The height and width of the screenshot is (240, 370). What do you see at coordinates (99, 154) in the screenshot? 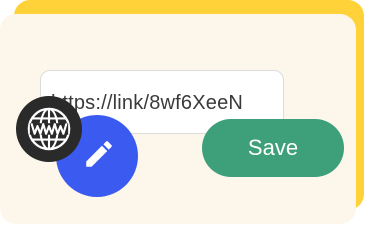
I see `pencil-icon` at bounding box center [99, 154].